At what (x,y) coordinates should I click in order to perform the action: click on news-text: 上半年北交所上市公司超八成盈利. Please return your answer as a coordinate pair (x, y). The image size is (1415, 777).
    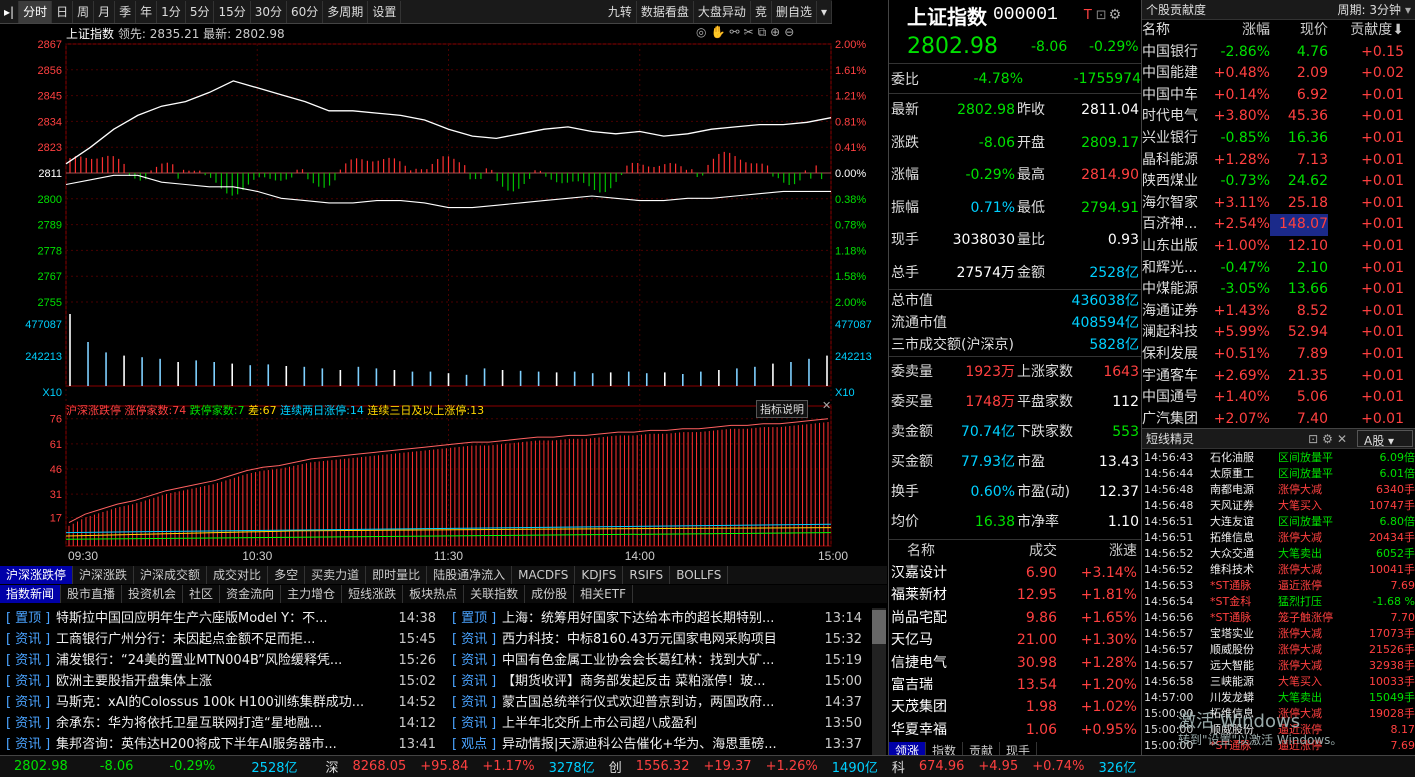
    Looking at the image, I should click on (662, 723).